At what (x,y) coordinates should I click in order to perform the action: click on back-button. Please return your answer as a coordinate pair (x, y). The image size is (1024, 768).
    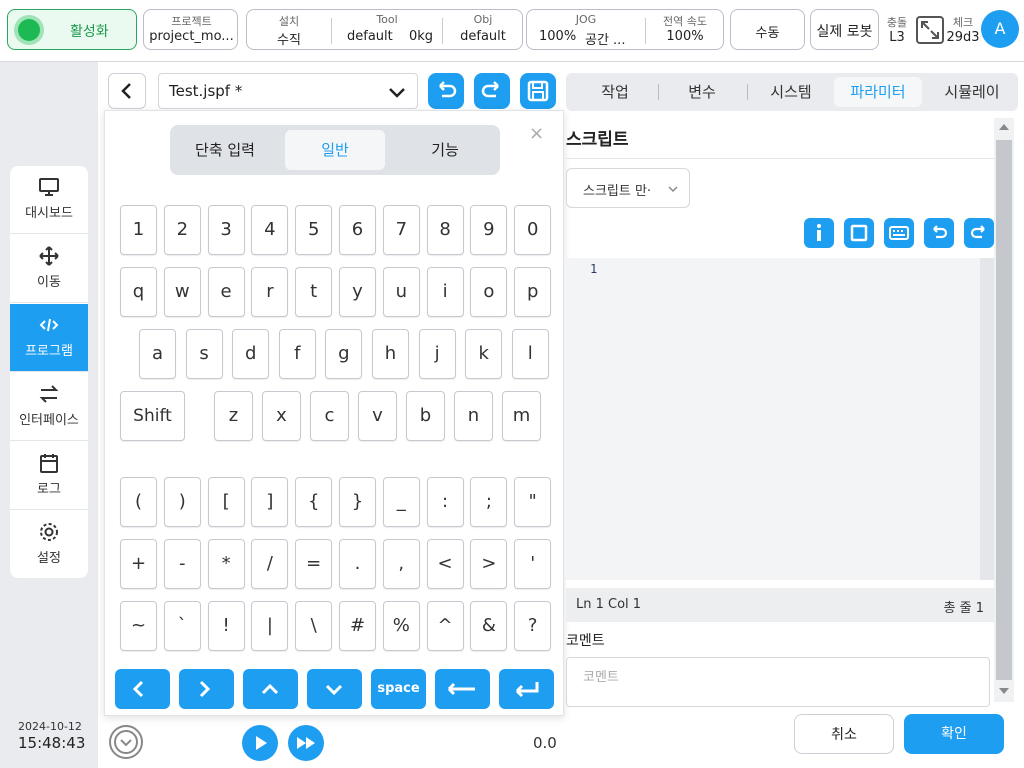
    Looking at the image, I should click on (127, 91).